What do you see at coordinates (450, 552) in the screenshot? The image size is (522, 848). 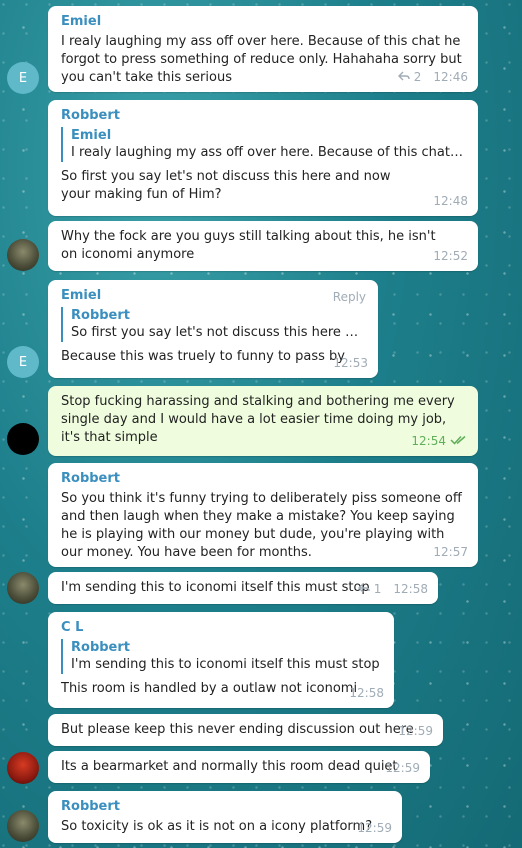 I see `message-time: 12:57` at bounding box center [450, 552].